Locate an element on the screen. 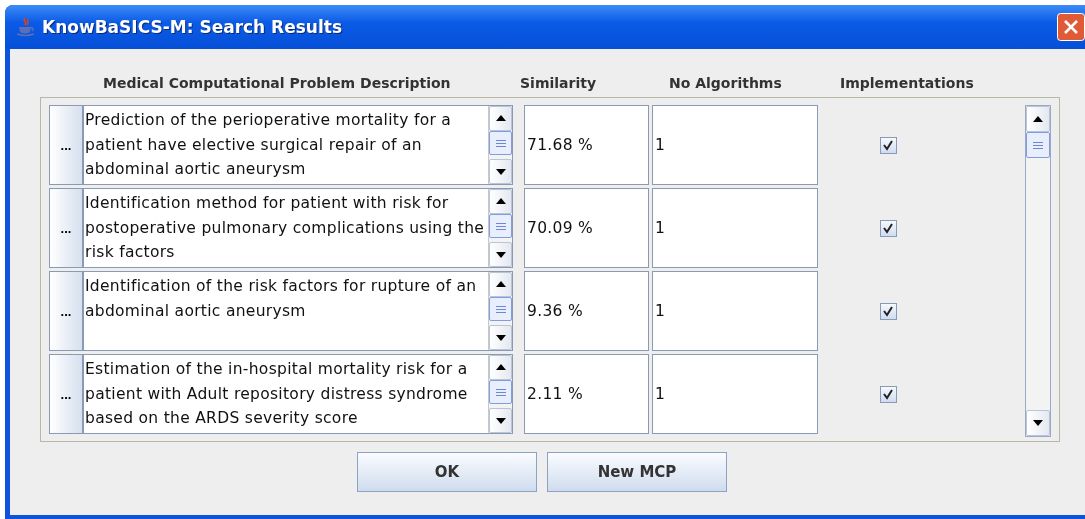 The height and width of the screenshot is (519, 1085). column-header: Implementations is located at coordinates (907, 83).